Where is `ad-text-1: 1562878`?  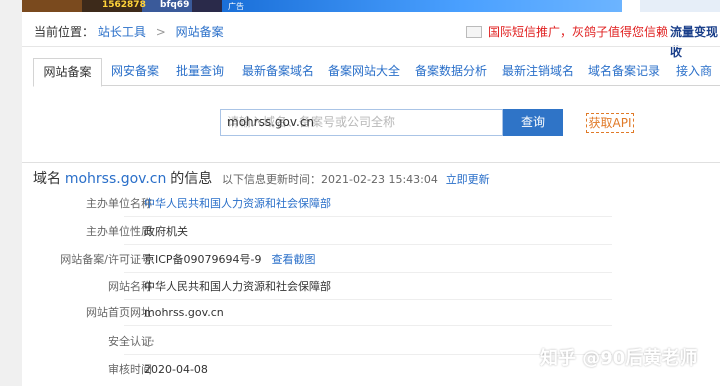
ad-text-1: 1562878 is located at coordinates (124, 5).